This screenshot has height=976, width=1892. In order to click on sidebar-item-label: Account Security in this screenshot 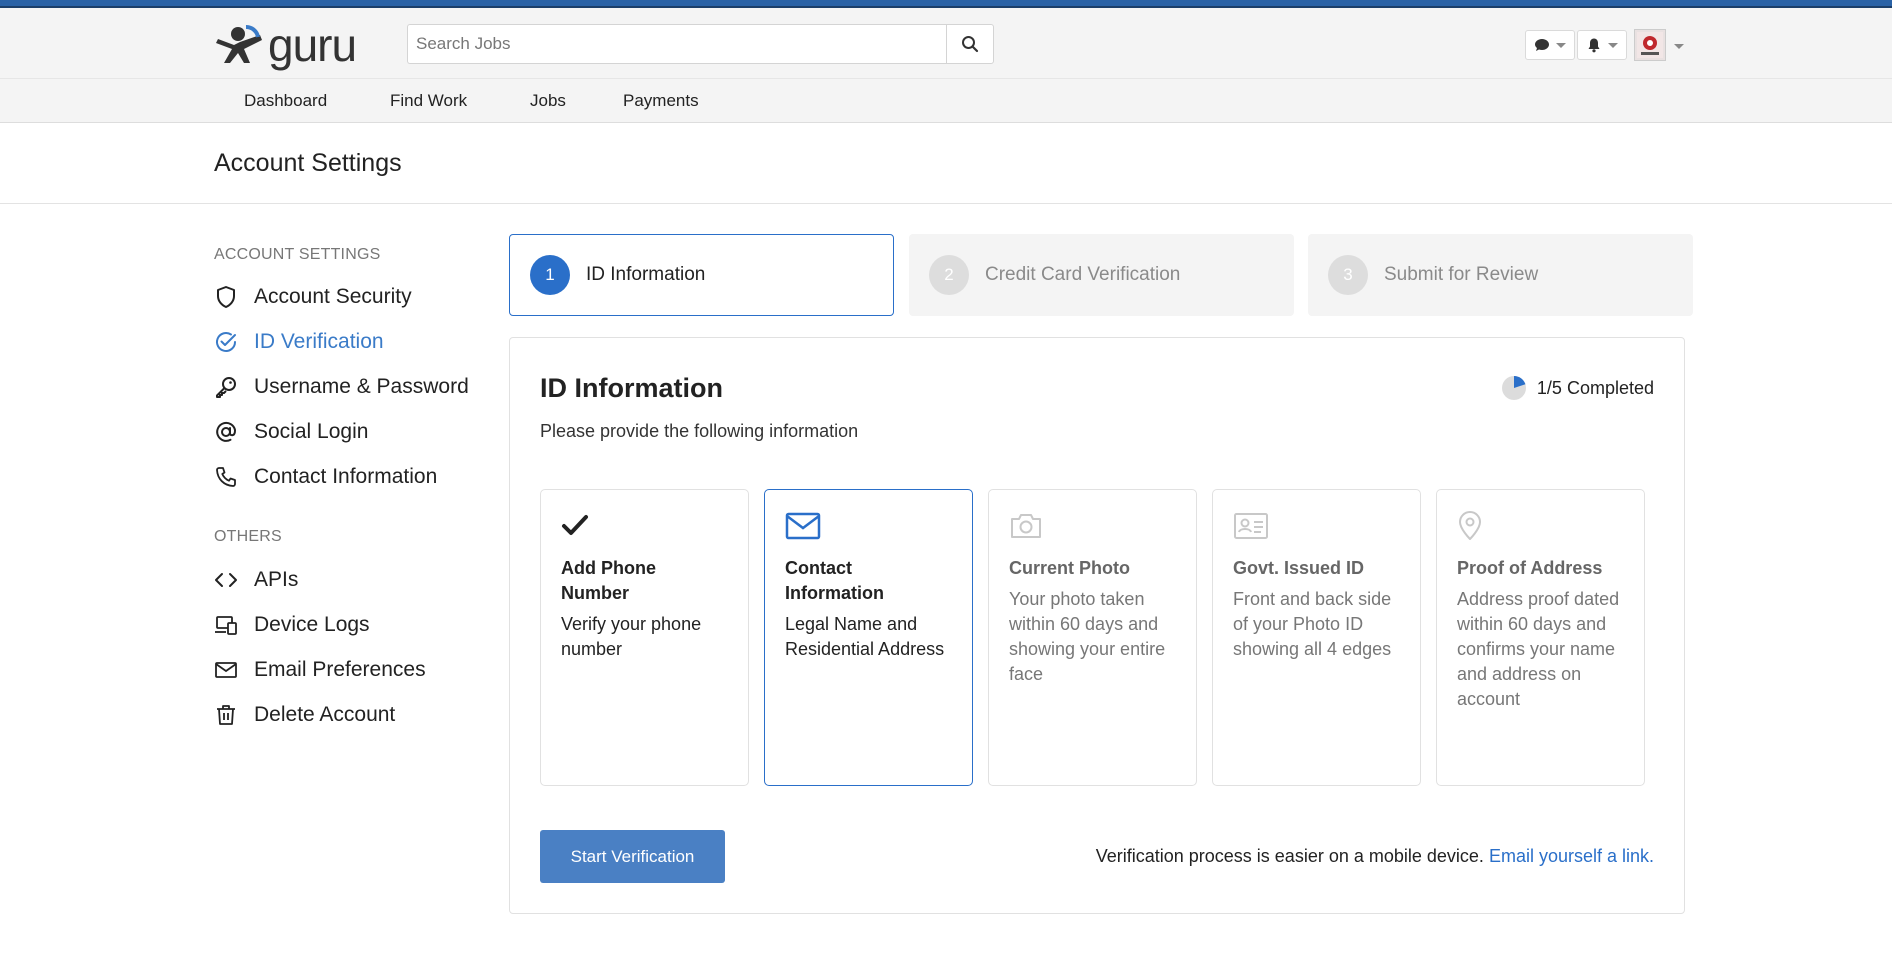, I will do `click(333, 296)`.